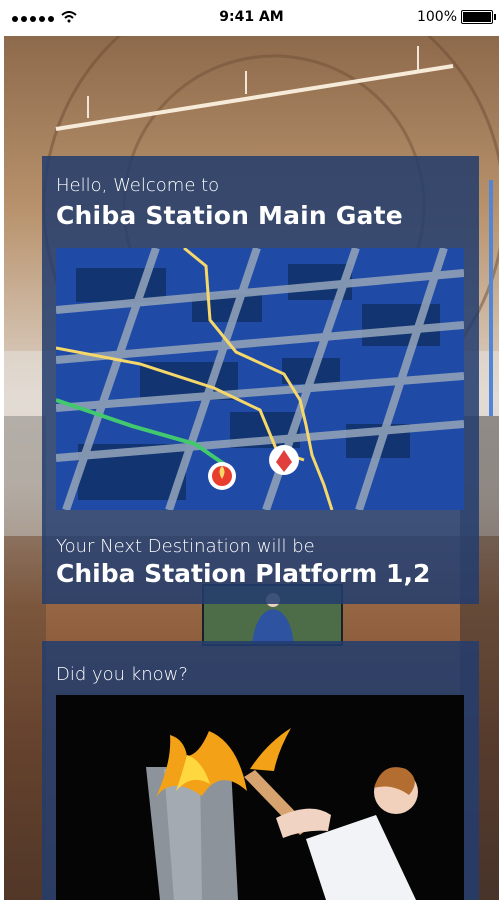 The image size is (503, 900). I want to click on next-destination-title: Chiba Station Platform 1,2, so click(243, 573).